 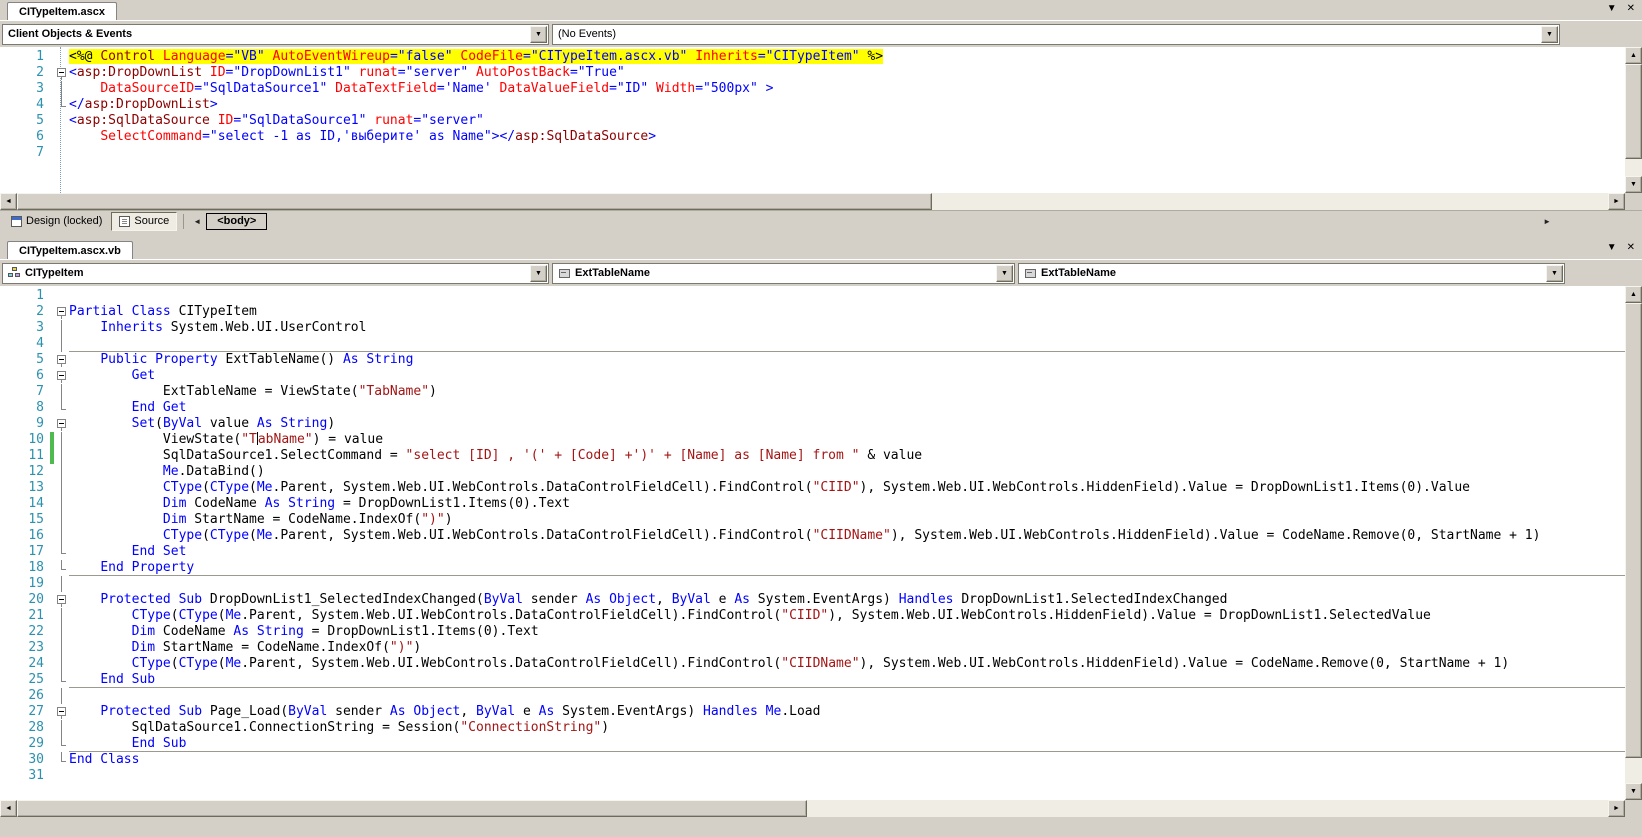 What do you see at coordinates (812, 552) in the screenshot?
I see `code-line: 17 End Set` at bounding box center [812, 552].